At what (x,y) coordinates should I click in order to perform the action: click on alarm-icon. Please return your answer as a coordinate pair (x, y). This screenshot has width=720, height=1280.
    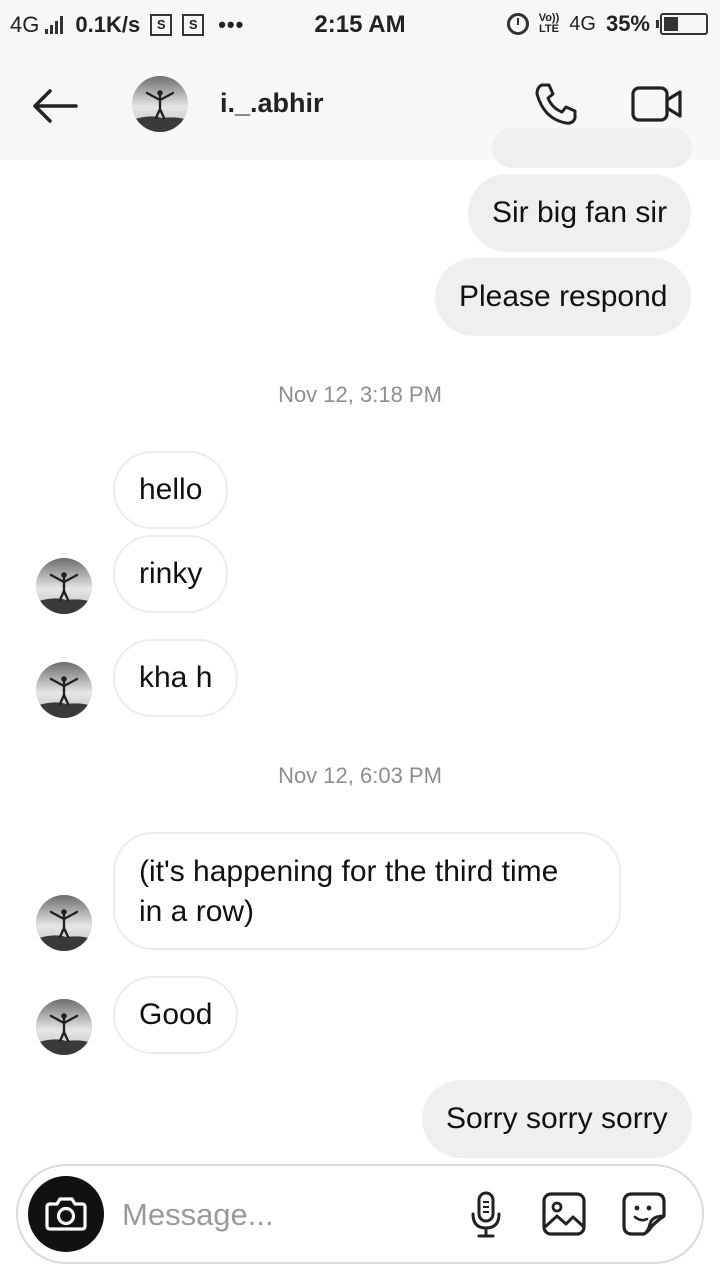
    Looking at the image, I should click on (517, 24).